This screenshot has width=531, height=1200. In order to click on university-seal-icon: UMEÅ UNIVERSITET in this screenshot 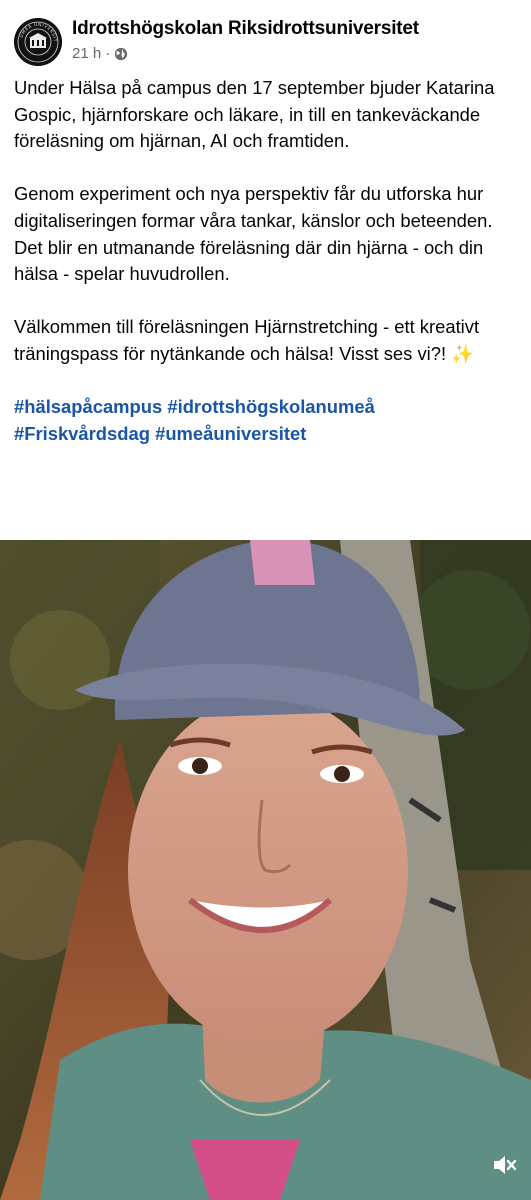, I will do `click(38, 42)`.